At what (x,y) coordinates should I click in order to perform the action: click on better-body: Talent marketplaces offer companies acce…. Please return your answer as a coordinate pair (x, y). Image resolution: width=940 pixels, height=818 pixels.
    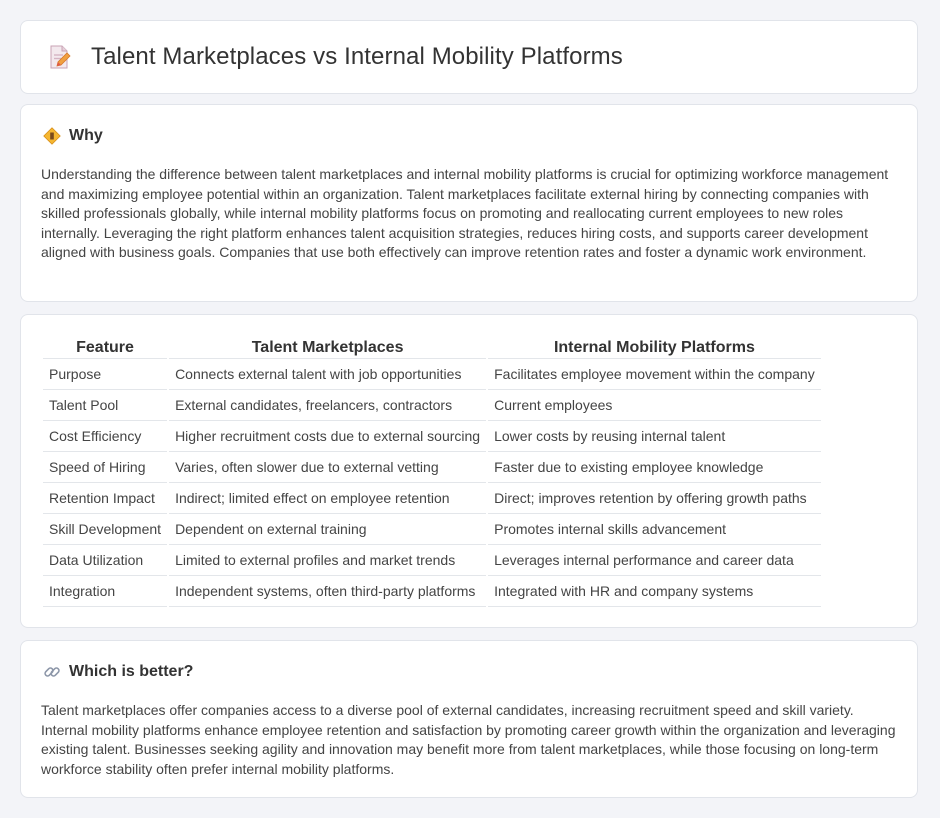
    Looking at the image, I should click on (468, 739).